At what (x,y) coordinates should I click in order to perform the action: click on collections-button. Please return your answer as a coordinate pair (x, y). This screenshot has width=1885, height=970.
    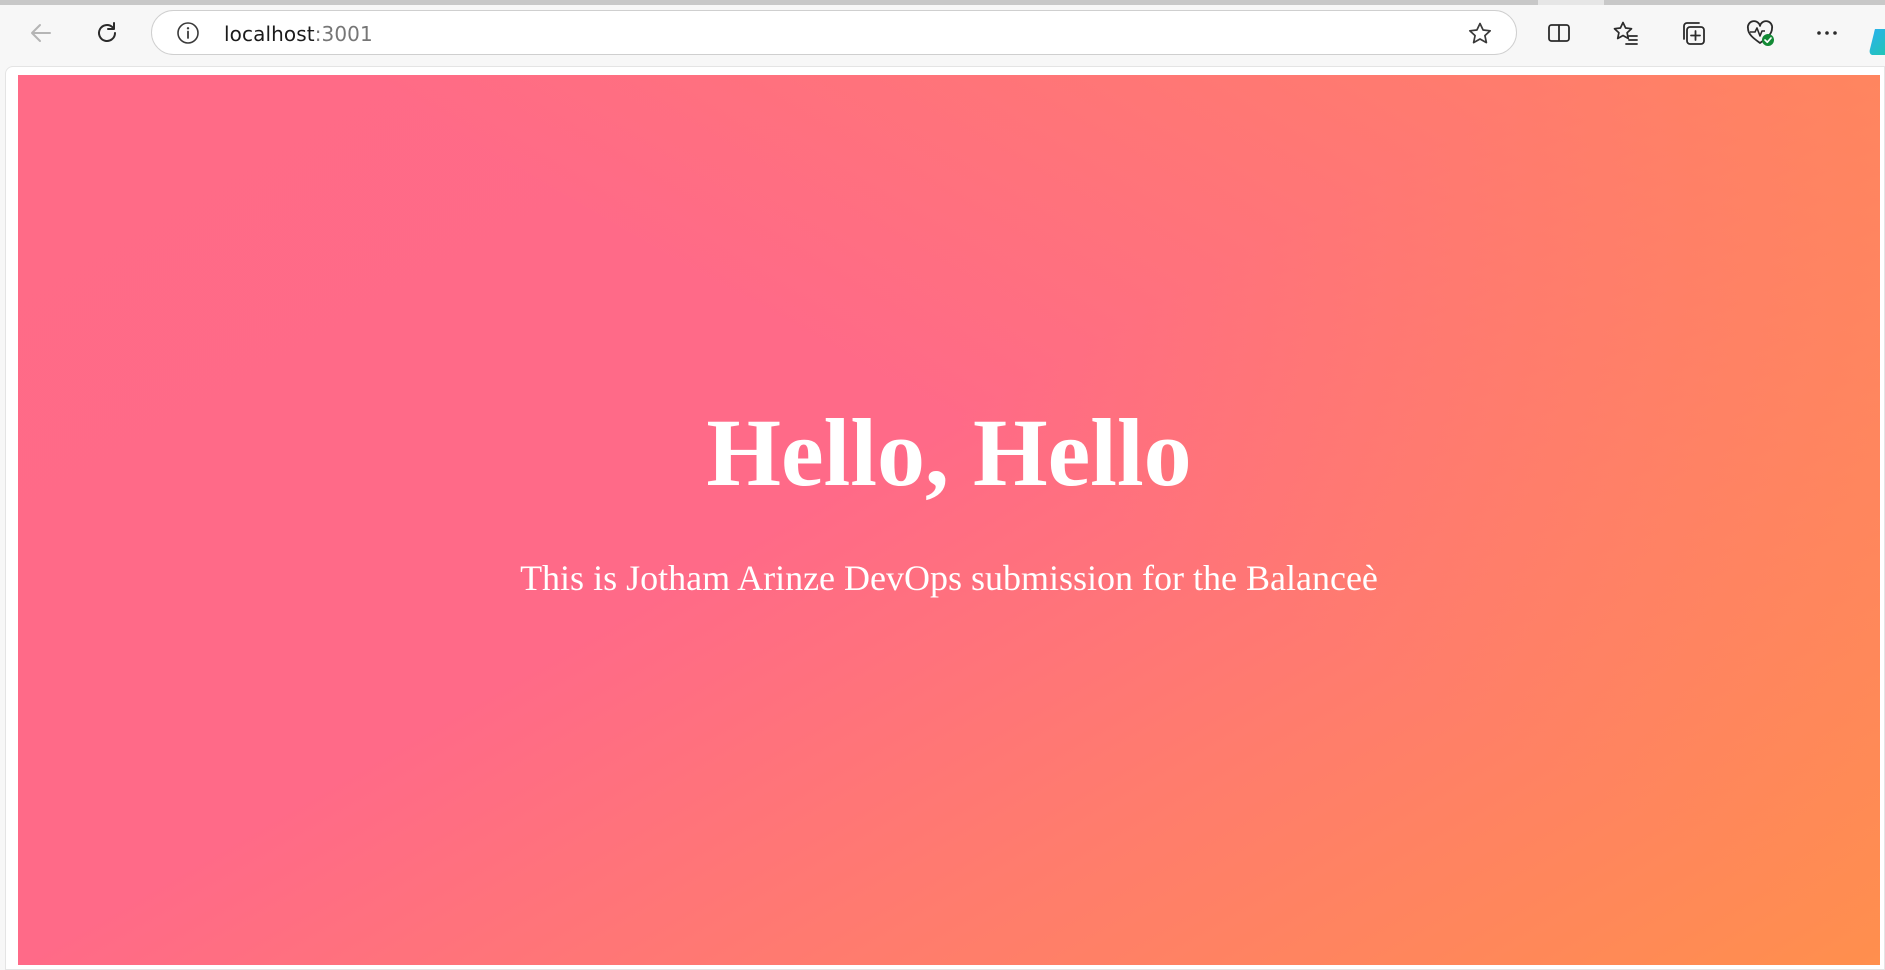
    Looking at the image, I should click on (1693, 33).